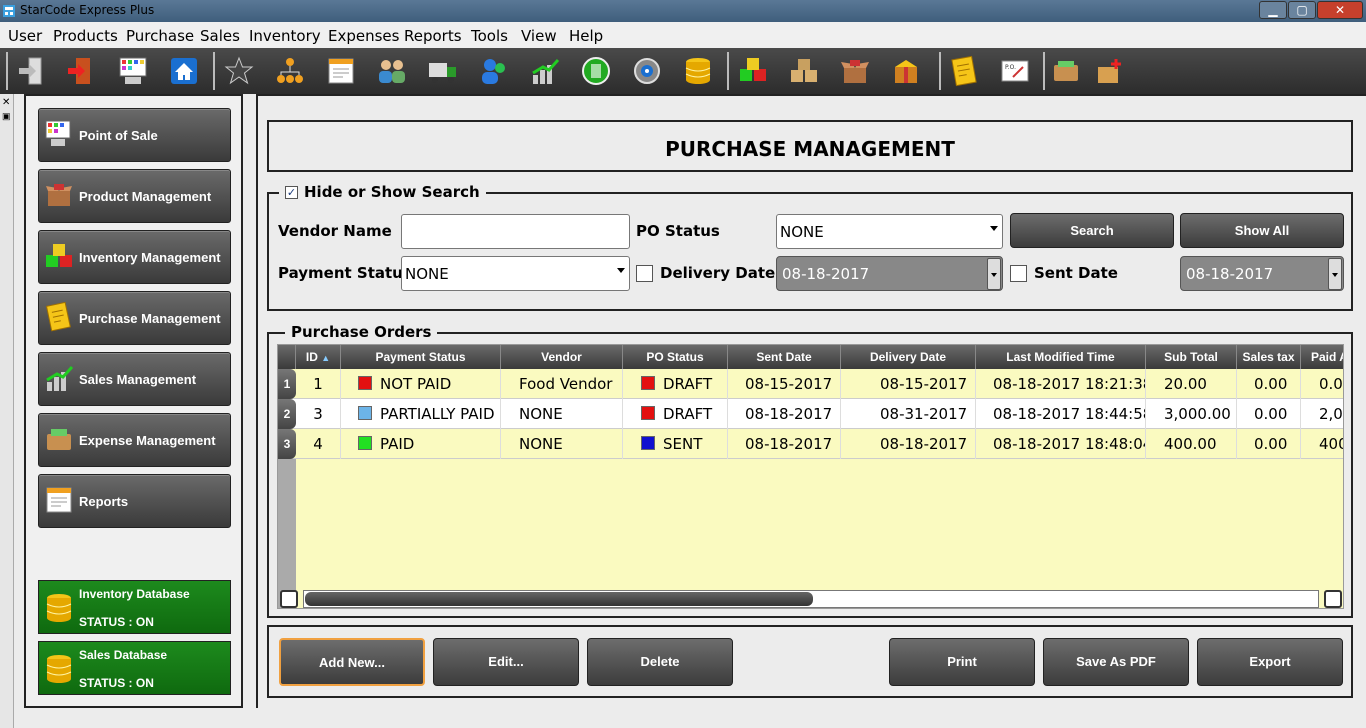 Image resolution: width=1366 pixels, height=728 pixels. Describe the element at coordinates (1333, 599) in the screenshot. I see `scroll-right-button` at that location.